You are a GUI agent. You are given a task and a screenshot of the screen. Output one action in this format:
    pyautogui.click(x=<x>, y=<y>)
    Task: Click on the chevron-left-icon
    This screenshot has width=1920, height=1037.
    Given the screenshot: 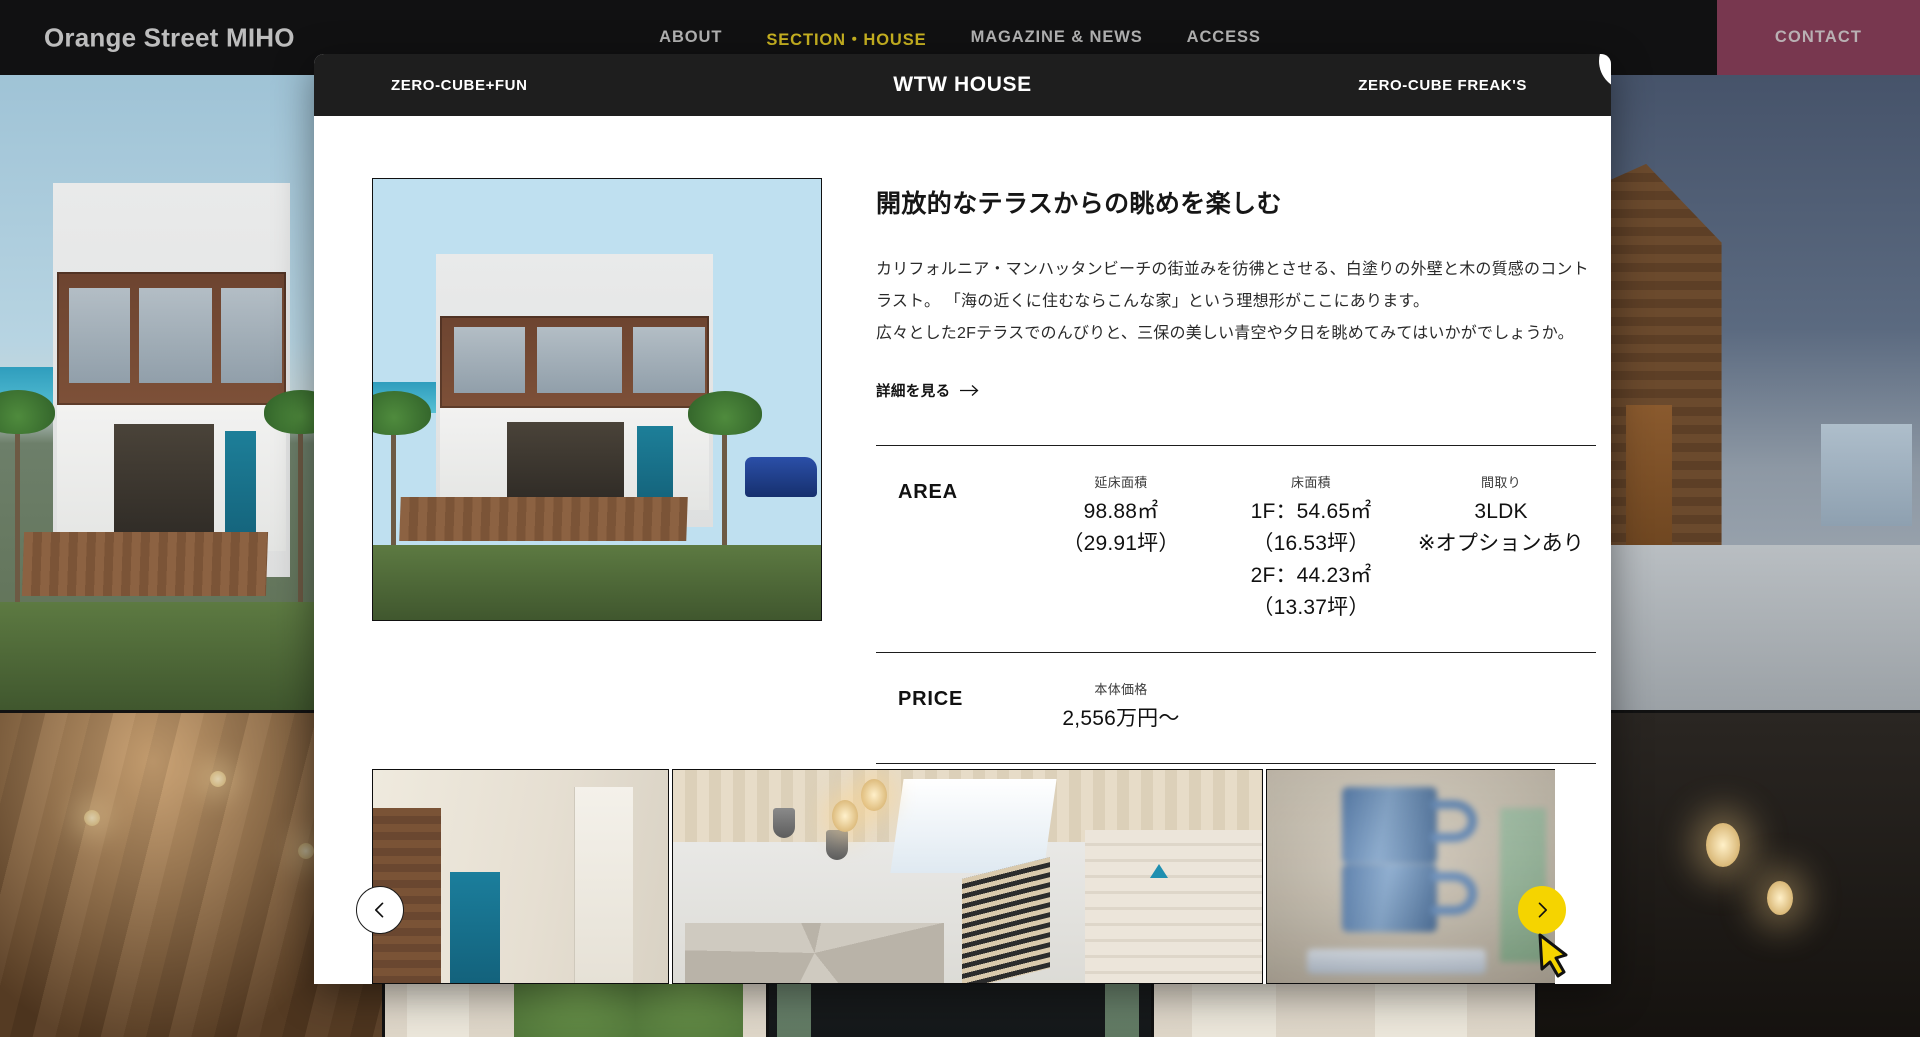 What is the action you would take?
    pyautogui.click(x=379, y=910)
    